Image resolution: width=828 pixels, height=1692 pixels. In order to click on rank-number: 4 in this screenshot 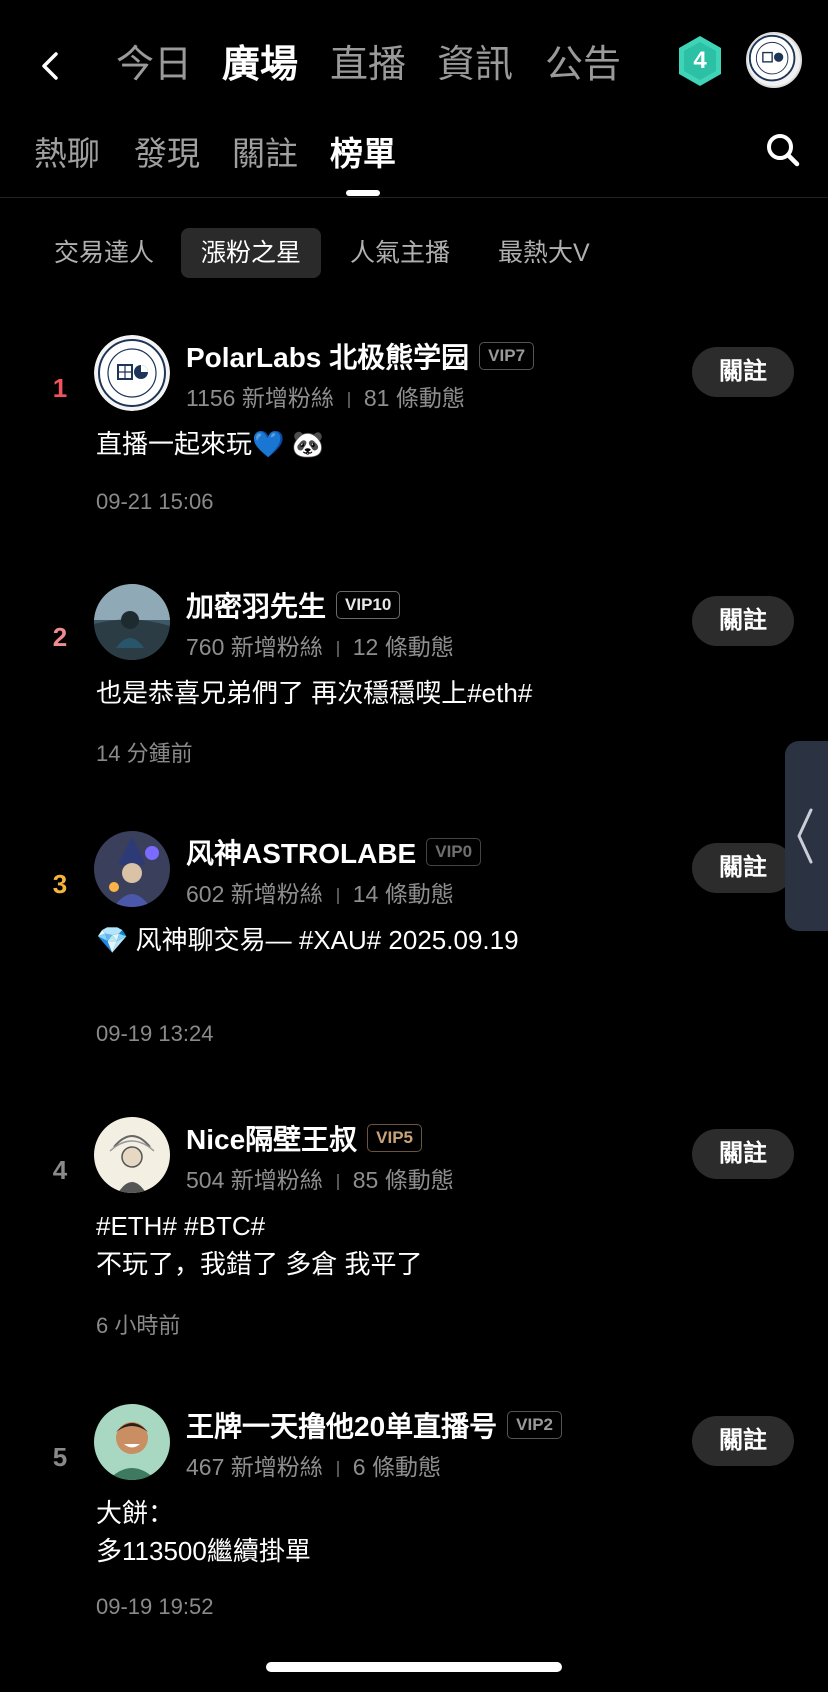, I will do `click(60, 1170)`.